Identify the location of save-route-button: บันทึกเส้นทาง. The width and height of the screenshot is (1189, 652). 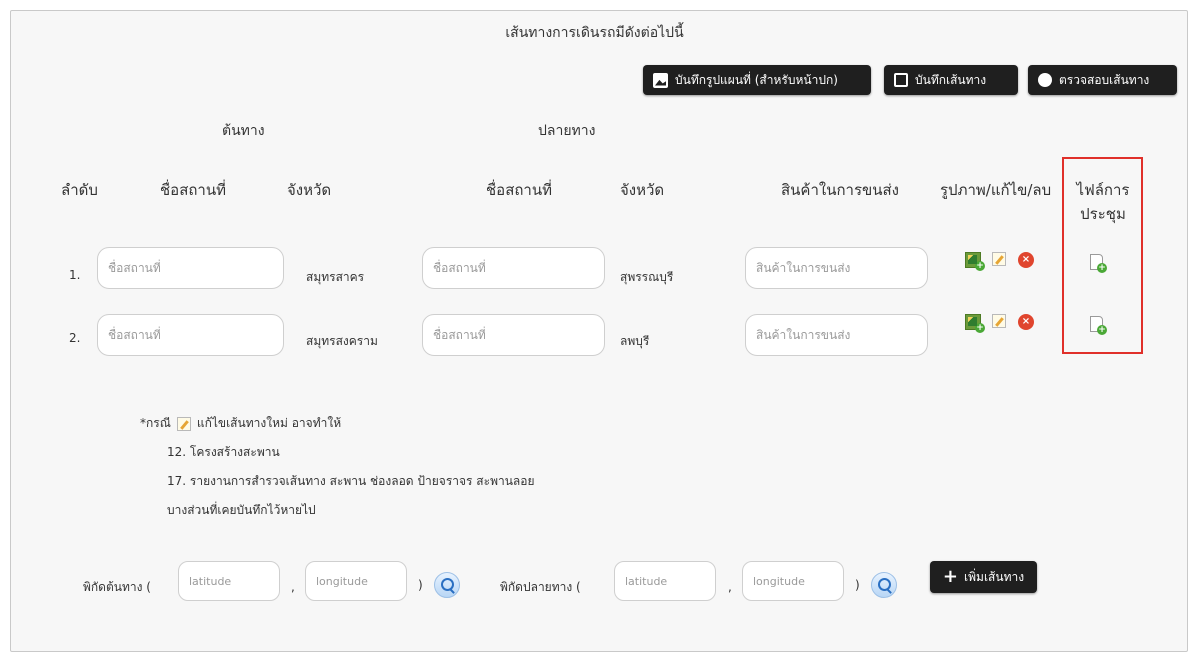
(951, 80).